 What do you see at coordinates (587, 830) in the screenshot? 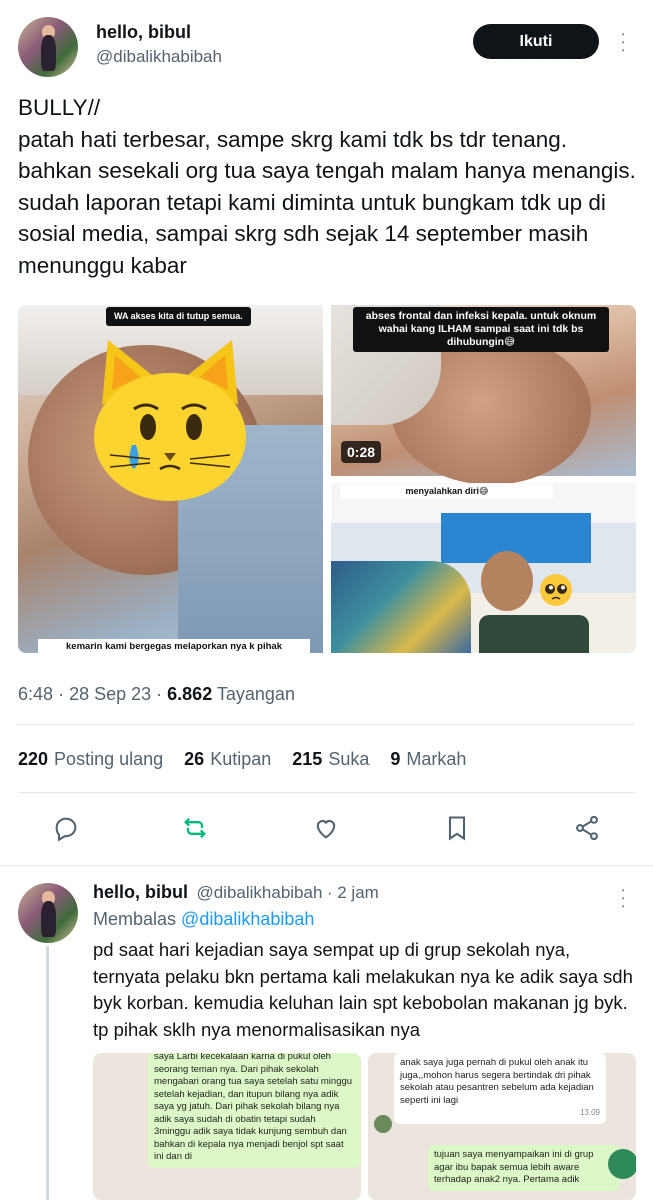
I see `share-icon` at bounding box center [587, 830].